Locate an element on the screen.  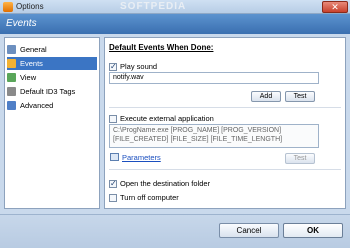
sidebar-item-label: Default ID3 Tags is located at coordinates (48, 91).